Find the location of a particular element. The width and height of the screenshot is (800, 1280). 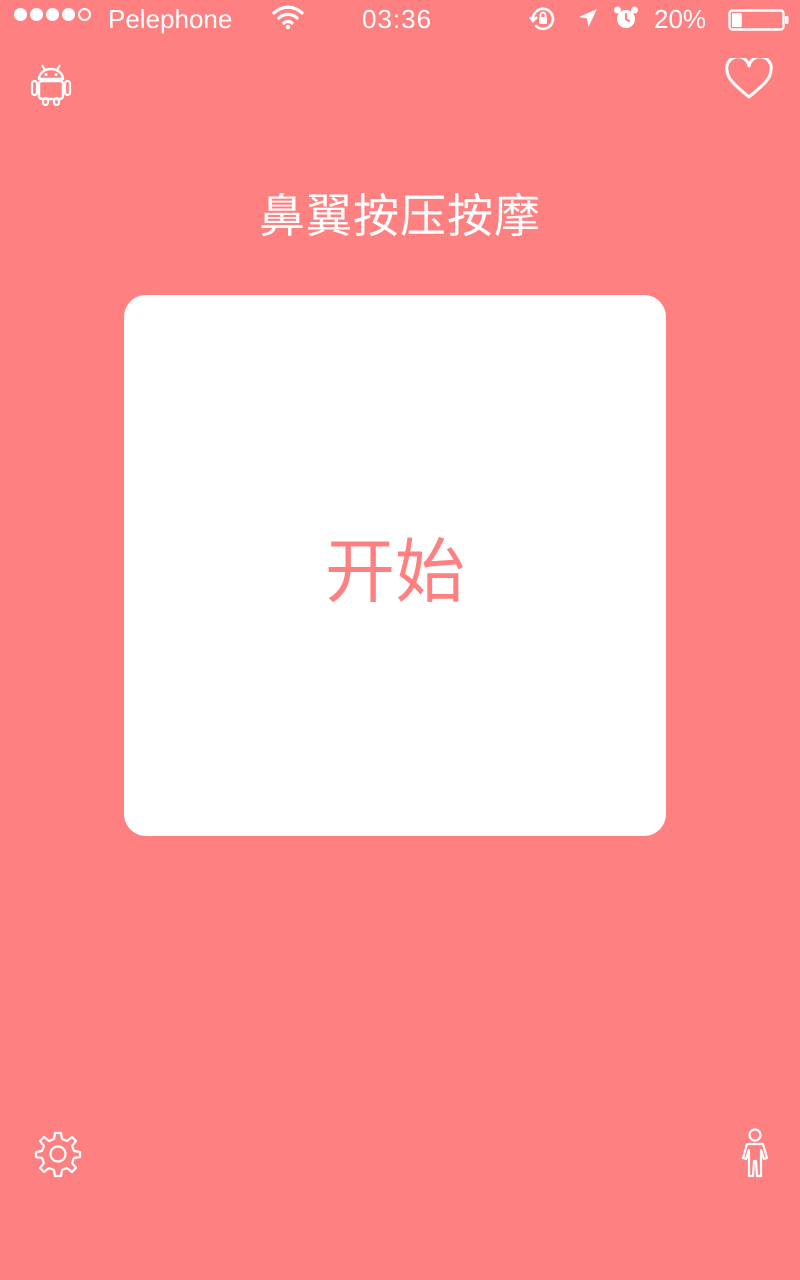

status-time: 03:36 is located at coordinates (397, 19).